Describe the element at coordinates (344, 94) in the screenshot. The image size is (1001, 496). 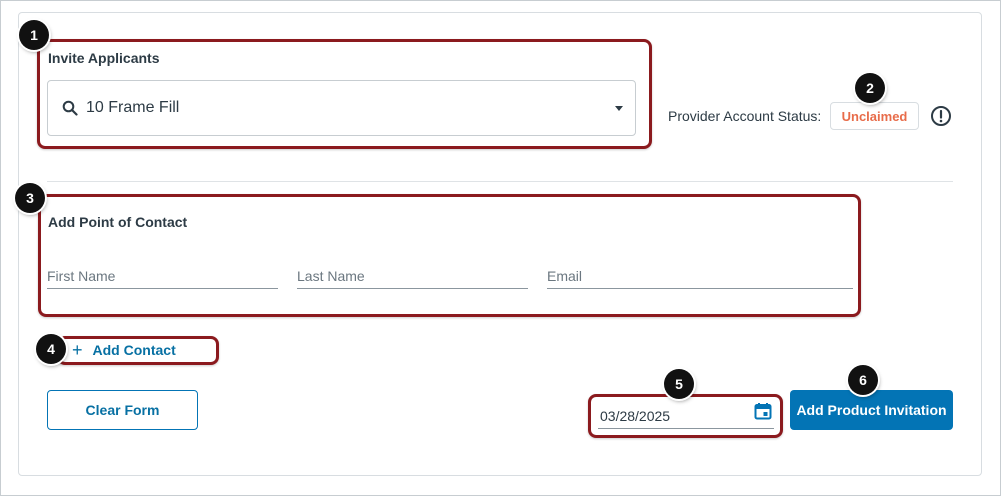
I see `callout-box-invite` at that location.